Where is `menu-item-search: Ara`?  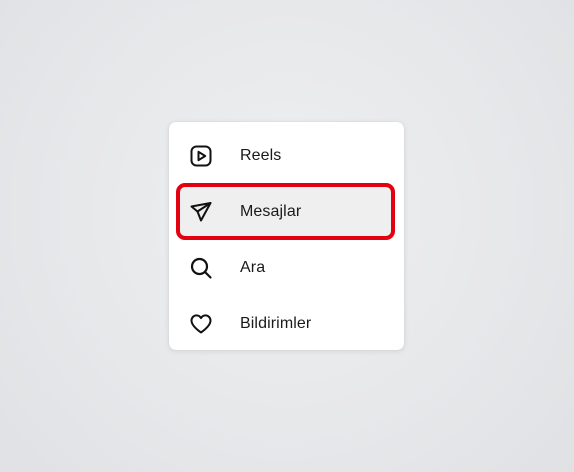 menu-item-search: Ara is located at coordinates (286, 268).